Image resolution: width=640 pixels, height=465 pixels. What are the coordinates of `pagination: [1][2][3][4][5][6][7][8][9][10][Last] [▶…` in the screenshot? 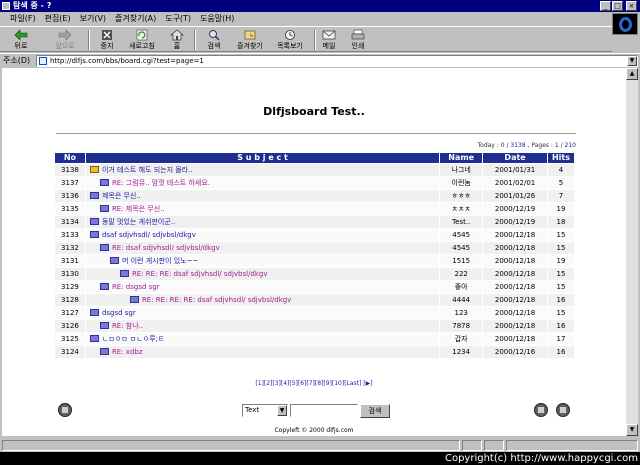 It's located at (314, 383).